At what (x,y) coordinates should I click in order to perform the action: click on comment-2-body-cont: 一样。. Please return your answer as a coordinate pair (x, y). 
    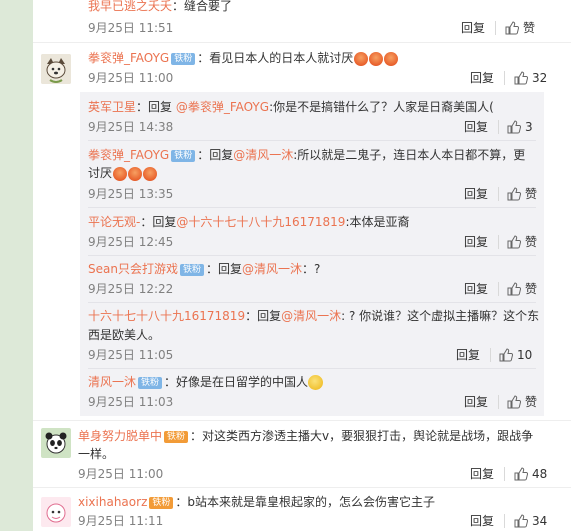
    Looking at the image, I should click on (96, 454).